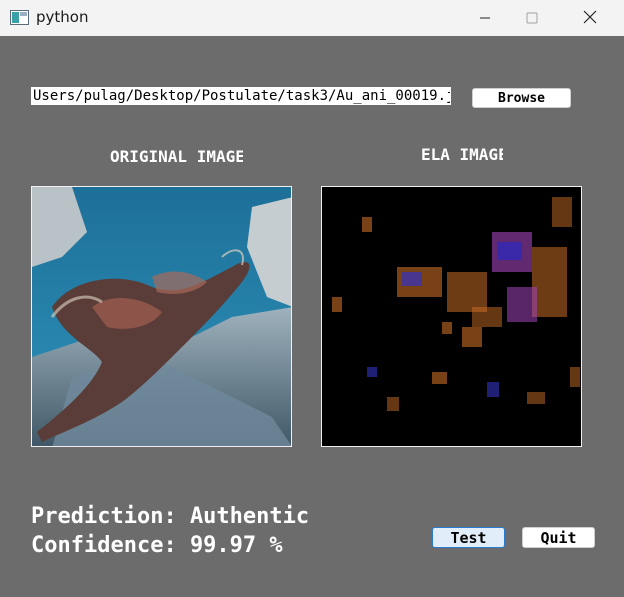  What do you see at coordinates (62, 17) in the screenshot?
I see `window-title: python` at bounding box center [62, 17].